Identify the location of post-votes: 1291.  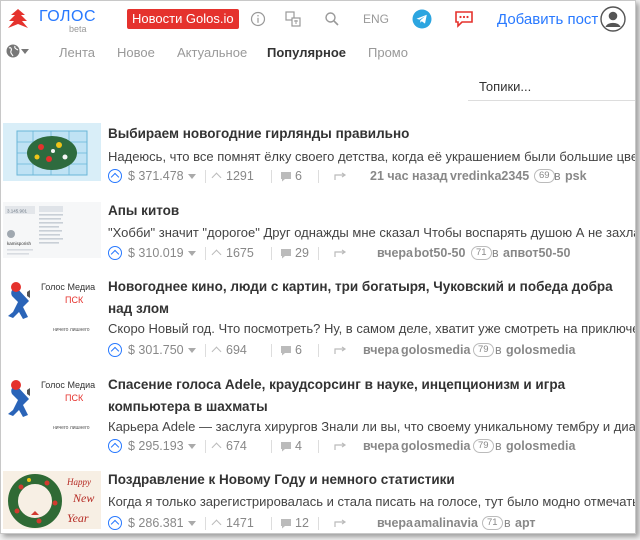
(240, 176).